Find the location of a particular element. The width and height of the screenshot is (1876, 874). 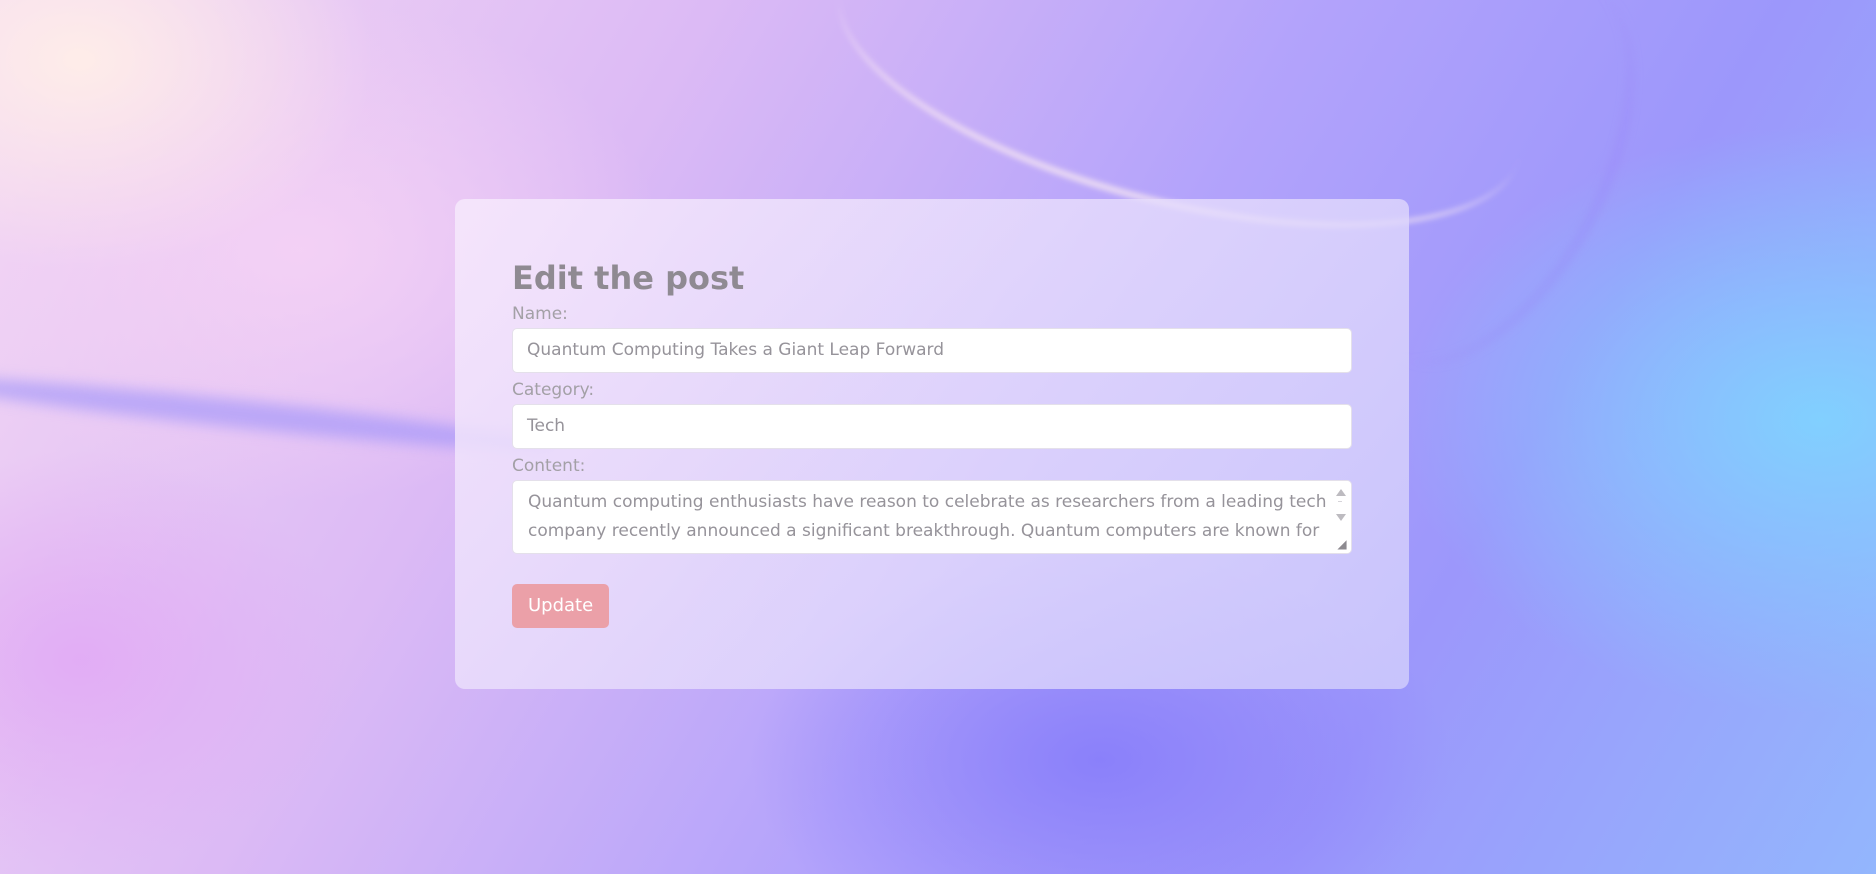

category-label: Category: is located at coordinates (553, 390).